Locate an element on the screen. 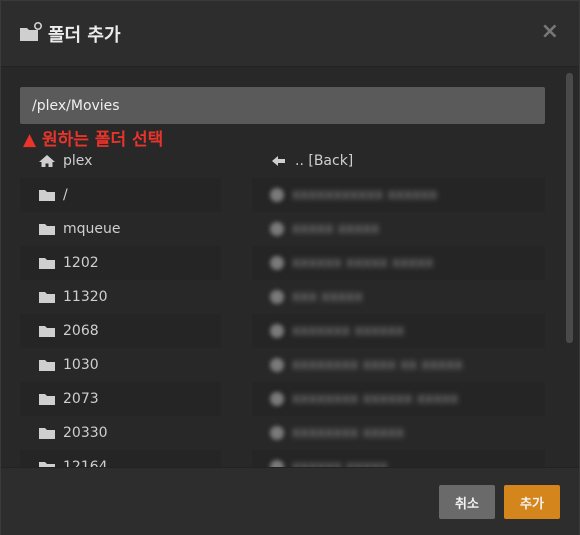  blurred-label: xxxxxxxx xxxxxx xxxxx is located at coordinates (375, 399).